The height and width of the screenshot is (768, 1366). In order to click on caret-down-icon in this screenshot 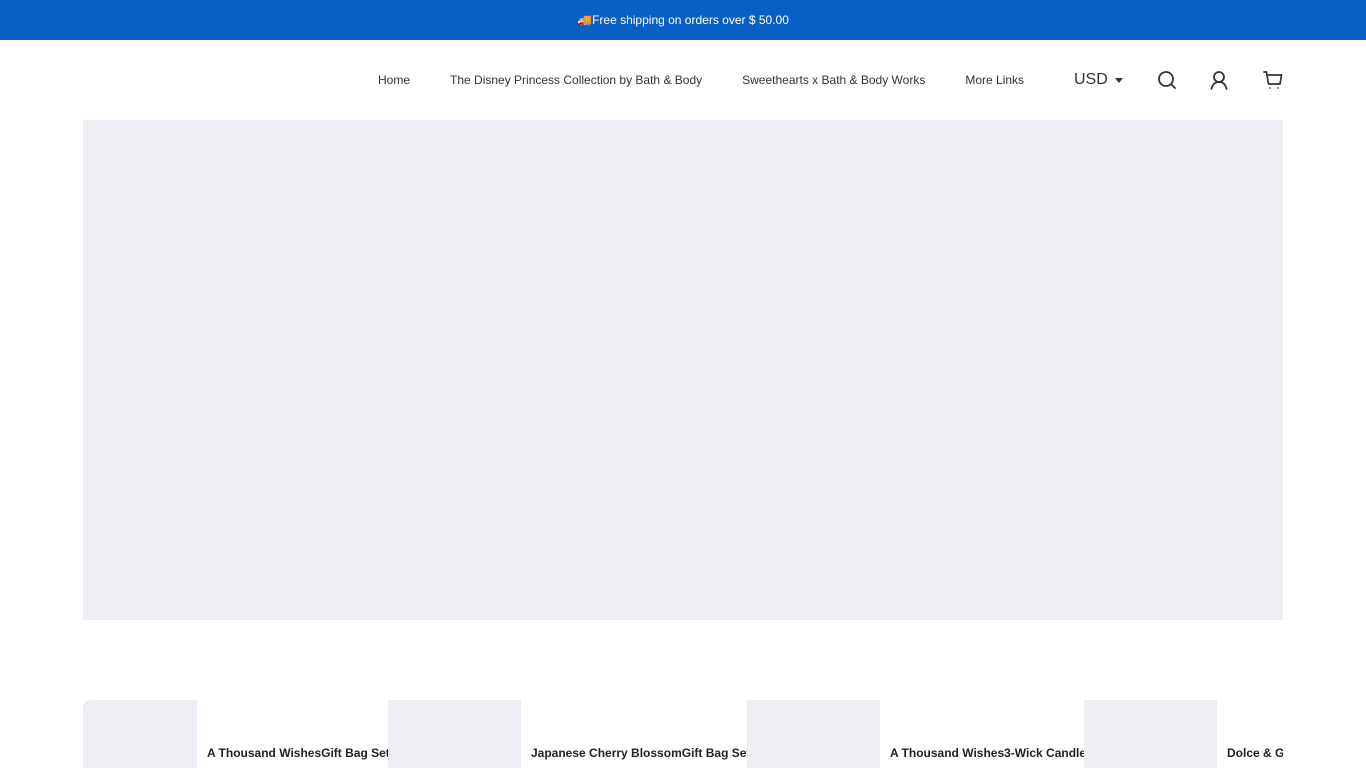, I will do `click(1118, 80)`.